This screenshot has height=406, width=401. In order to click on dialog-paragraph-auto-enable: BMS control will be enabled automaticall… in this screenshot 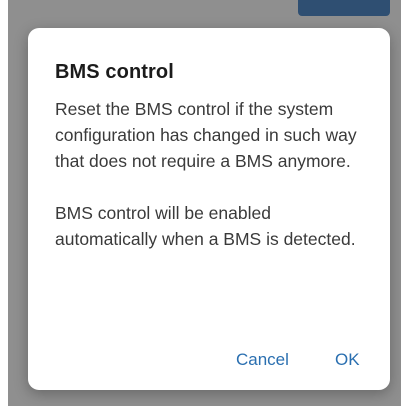, I will do `click(205, 226)`.